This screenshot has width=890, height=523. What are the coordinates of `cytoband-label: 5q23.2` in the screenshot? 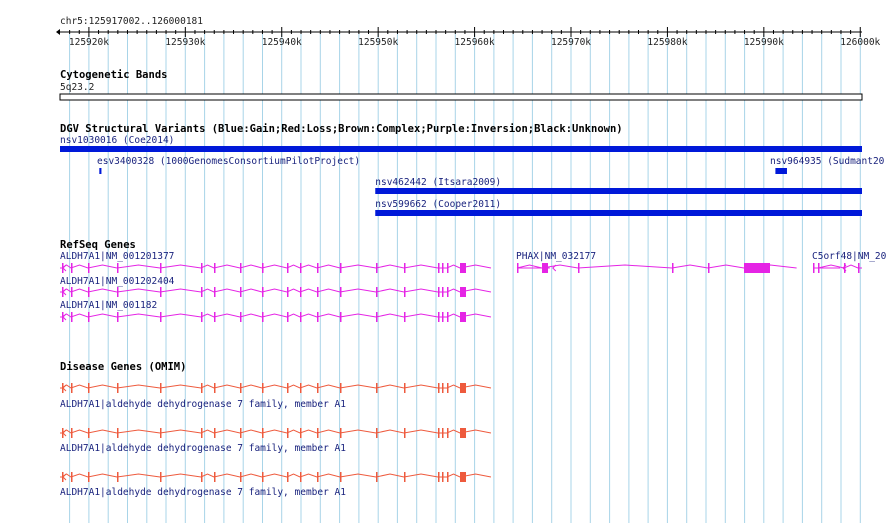 It's located at (77, 87).